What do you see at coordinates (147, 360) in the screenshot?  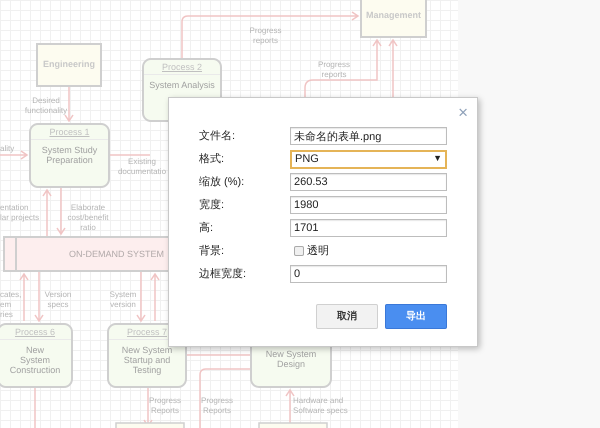 I see `process-label: New System Startup and Testing` at bounding box center [147, 360].